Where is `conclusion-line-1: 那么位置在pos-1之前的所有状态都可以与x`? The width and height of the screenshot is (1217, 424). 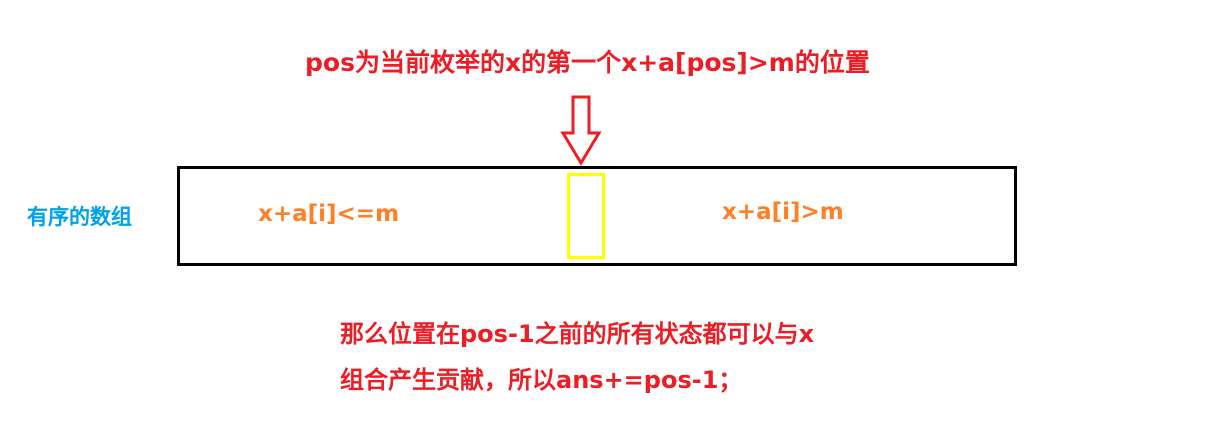 conclusion-line-1: 那么位置在pos-1之前的所有状态都可以与x is located at coordinates (577, 334).